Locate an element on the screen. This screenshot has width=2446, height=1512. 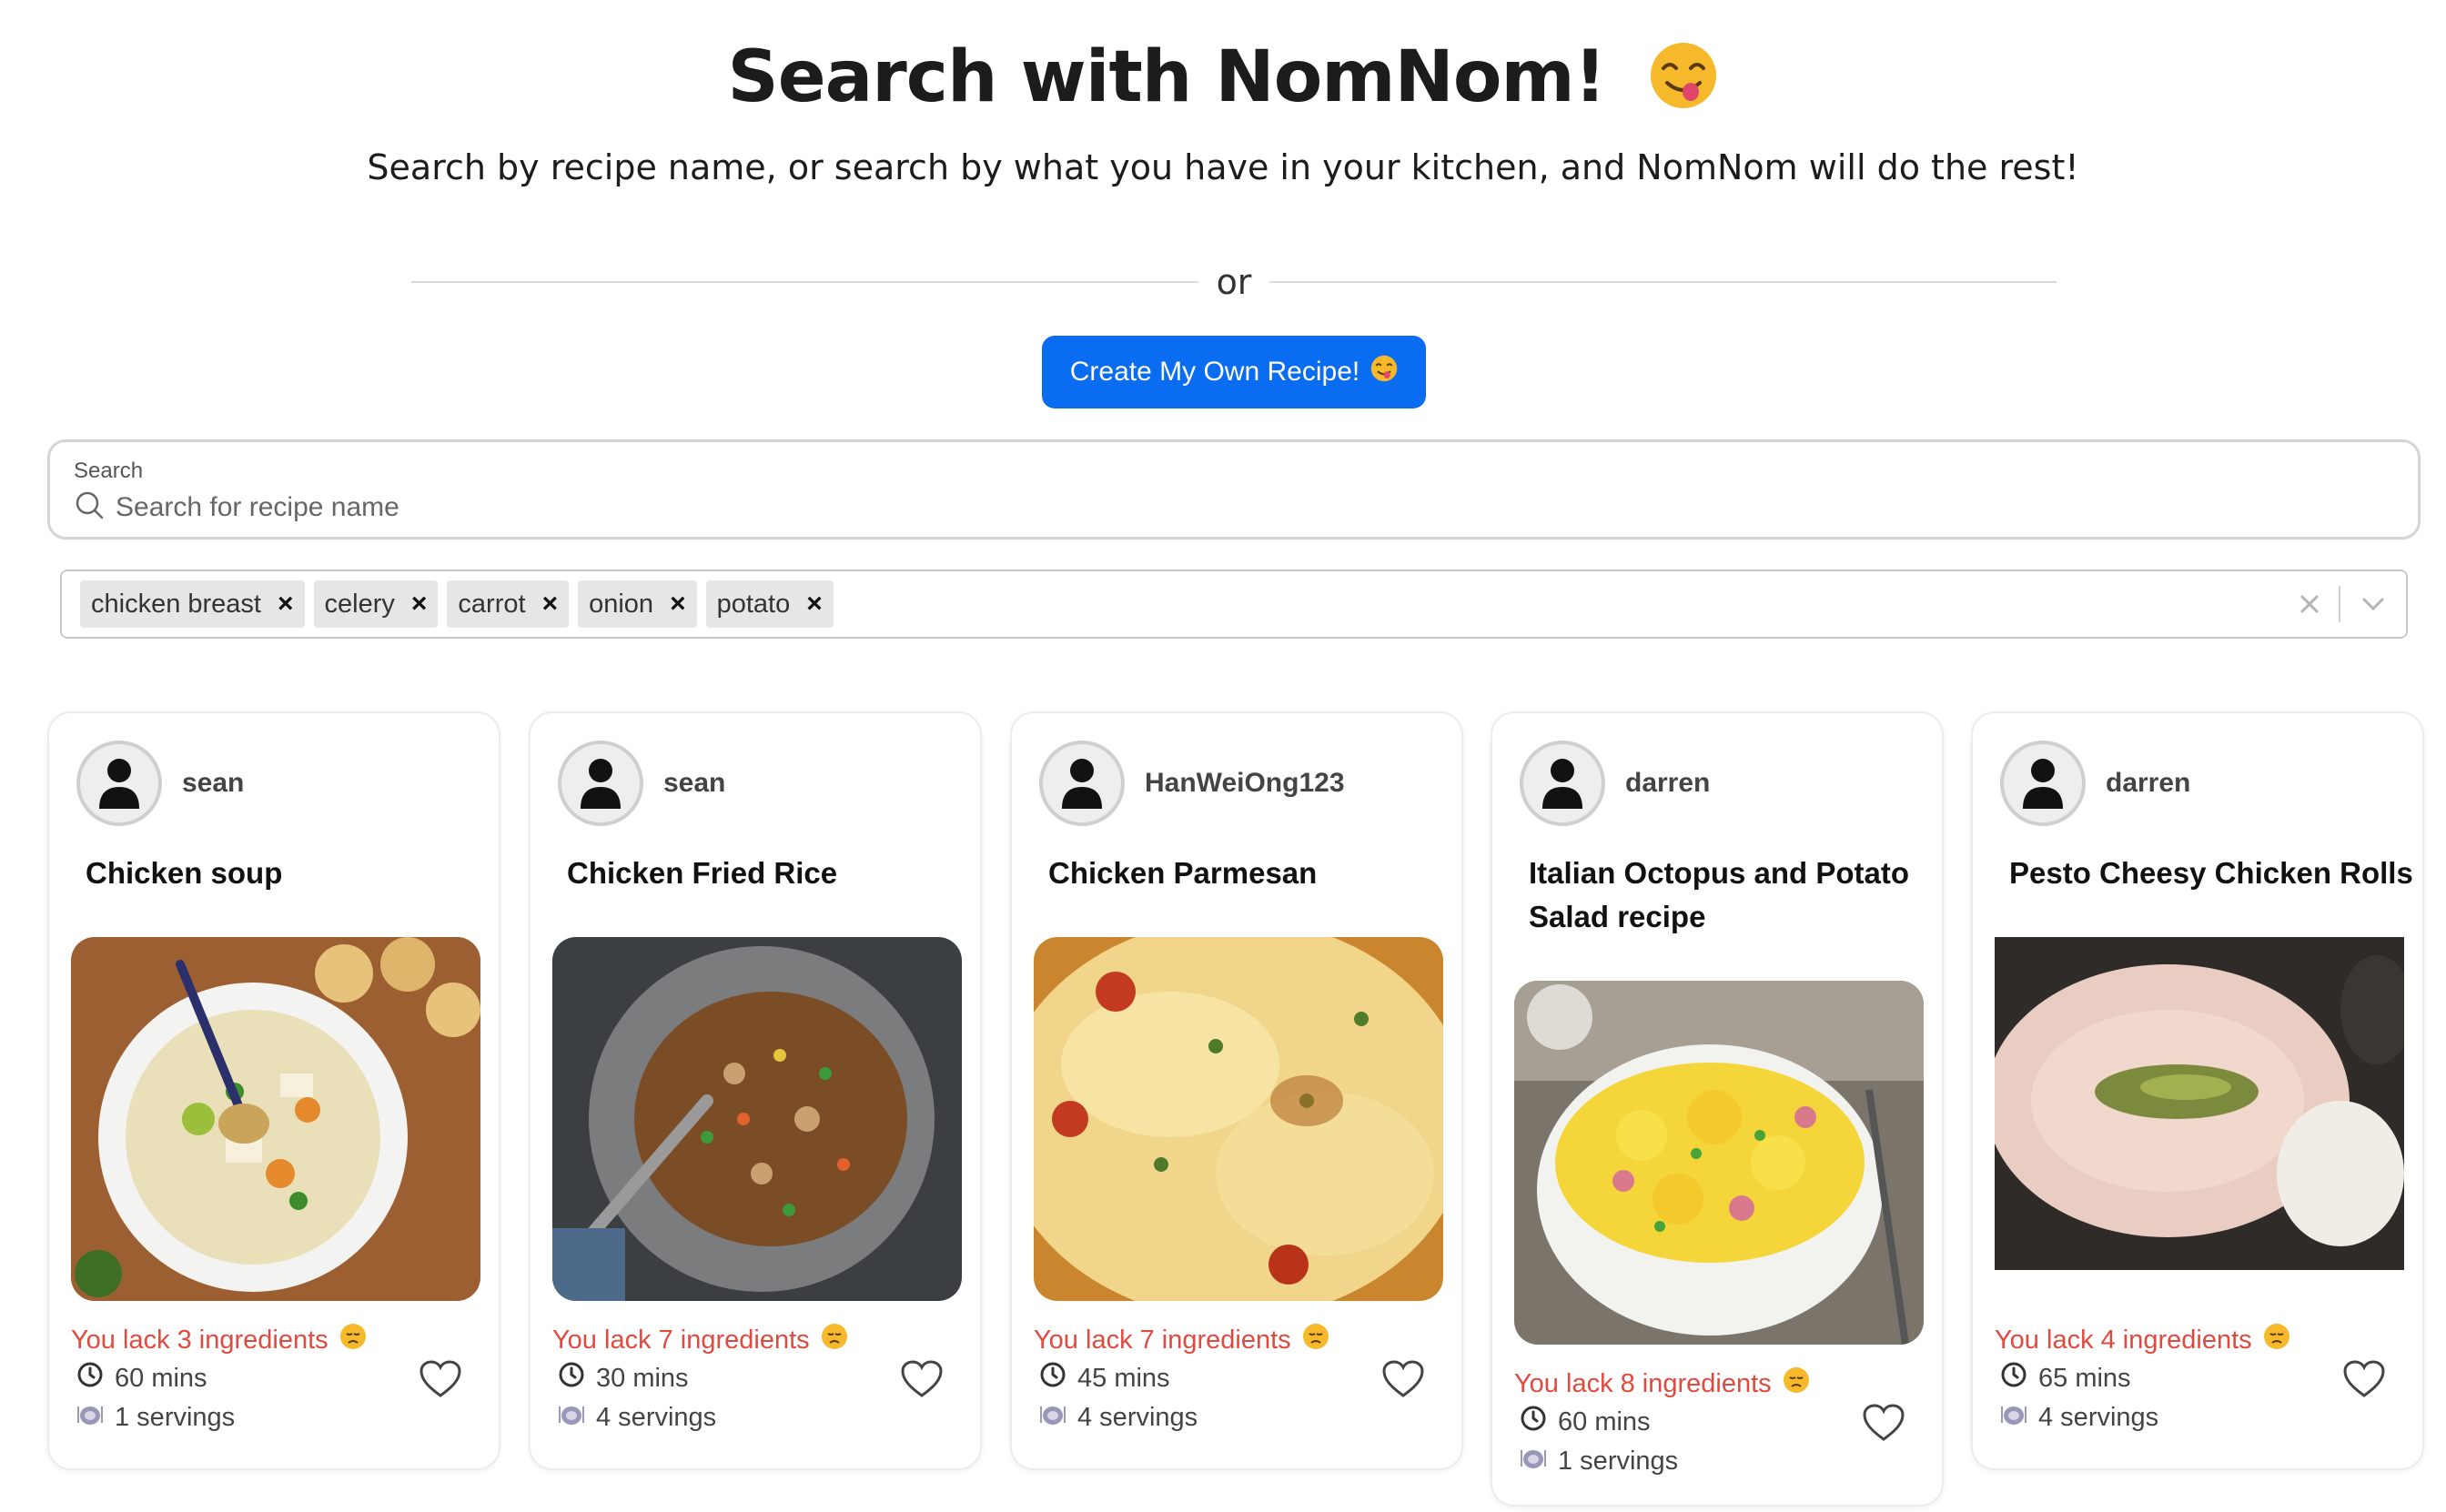
recipe-title: Pesto Cheesy Chicken Rolls is located at coordinates (2214, 874).